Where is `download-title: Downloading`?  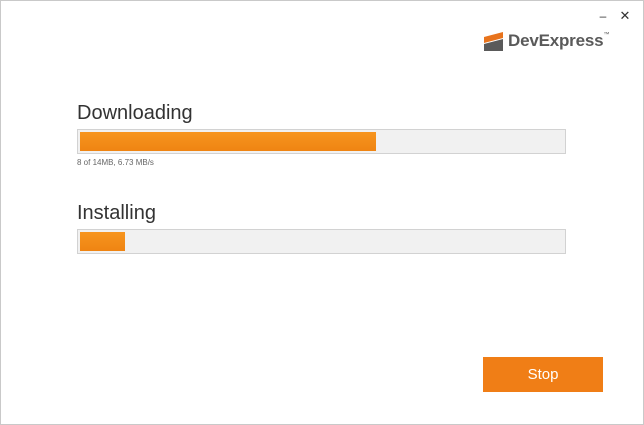 download-title: Downloading is located at coordinates (135, 113).